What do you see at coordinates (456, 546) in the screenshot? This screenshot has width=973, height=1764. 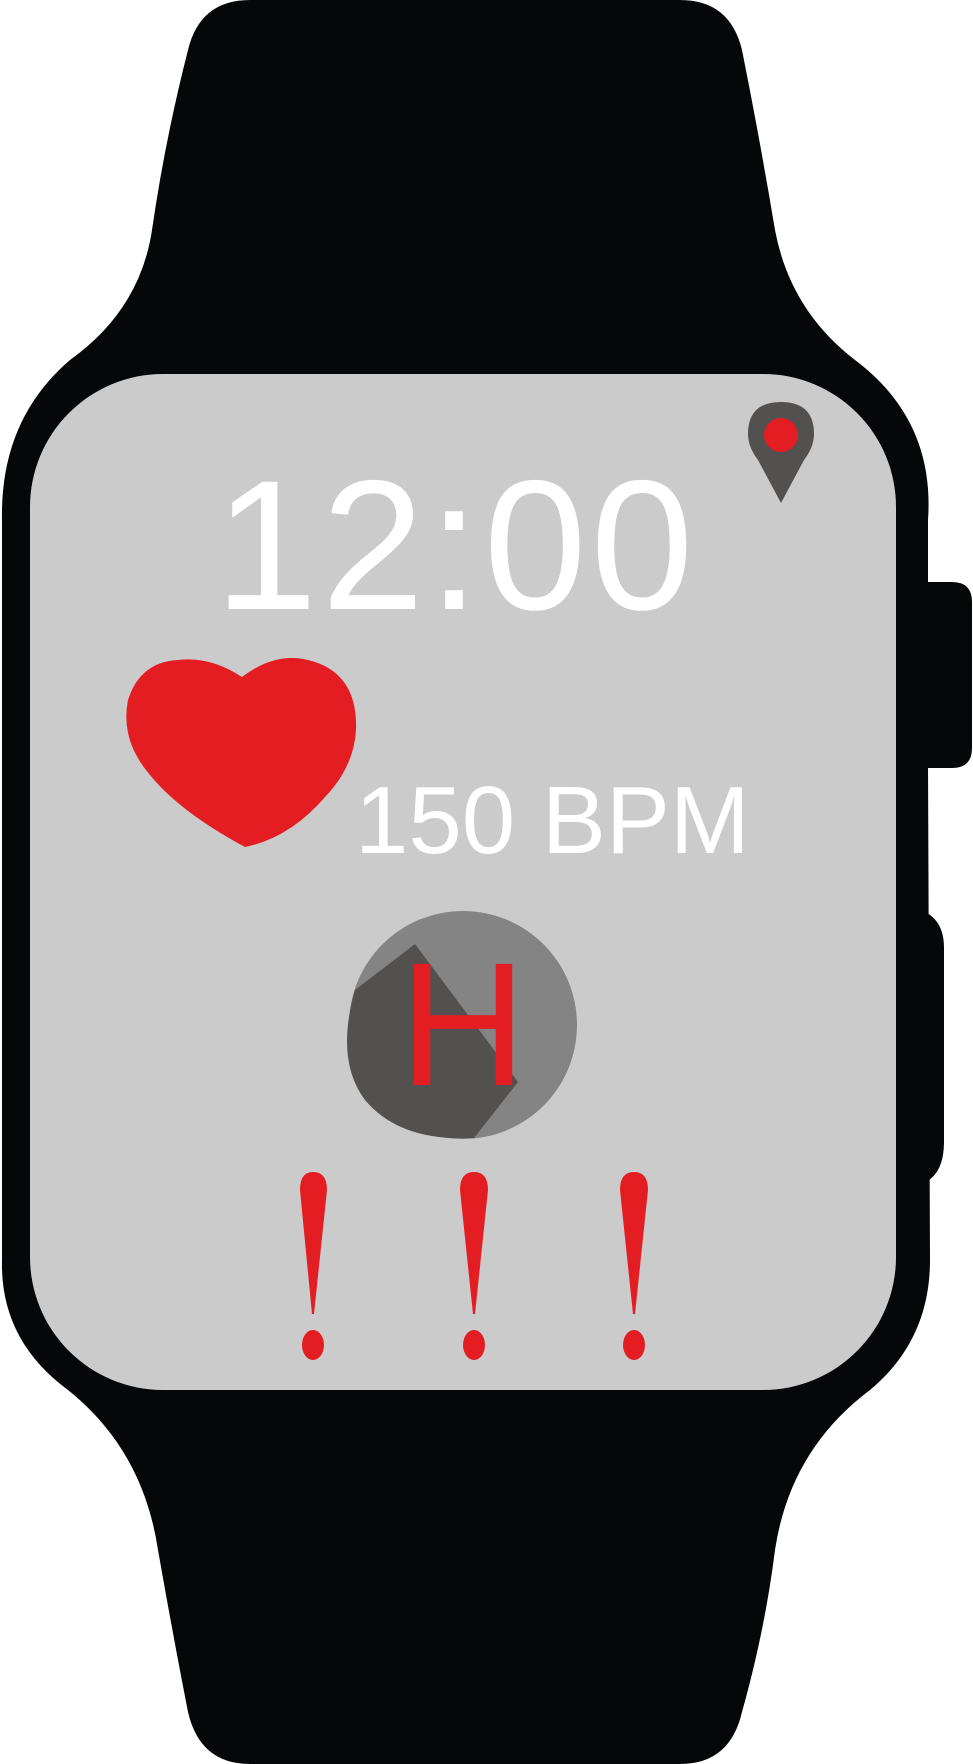 I see `time-display: 12:00` at bounding box center [456, 546].